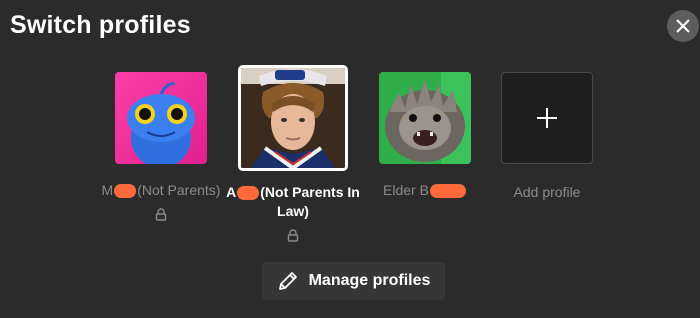  Describe the element at coordinates (425, 118) in the screenshot. I see `profile-avatar-furry-creature` at that location.